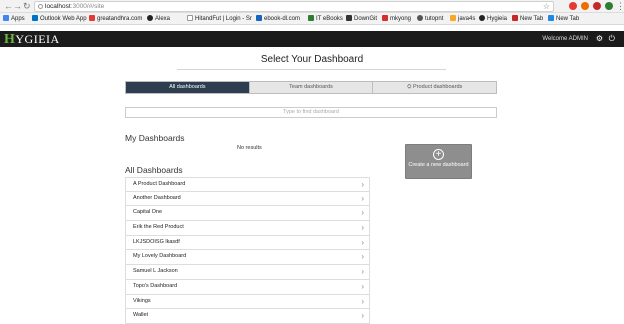 The image size is (624, 324). What do you see at coordinates (620, 6) in the screenshot?
I see `menu-icon: ⋮` at bounding box center [620, 6].